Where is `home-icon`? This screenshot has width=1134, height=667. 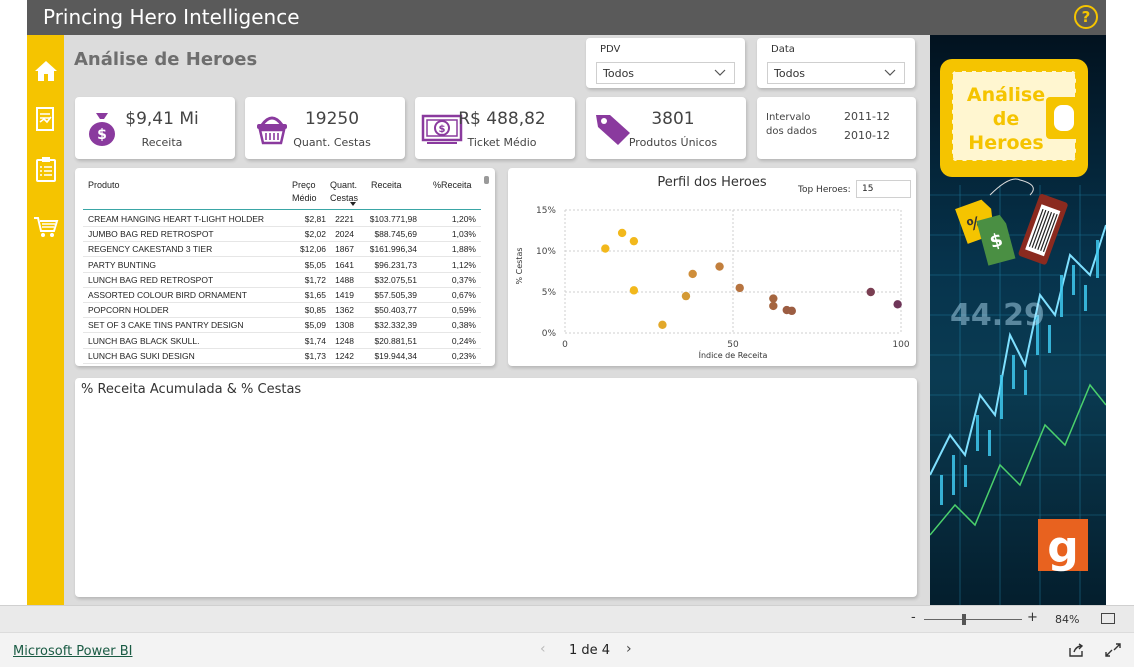
home-icon is located at coordinates (45, 70).